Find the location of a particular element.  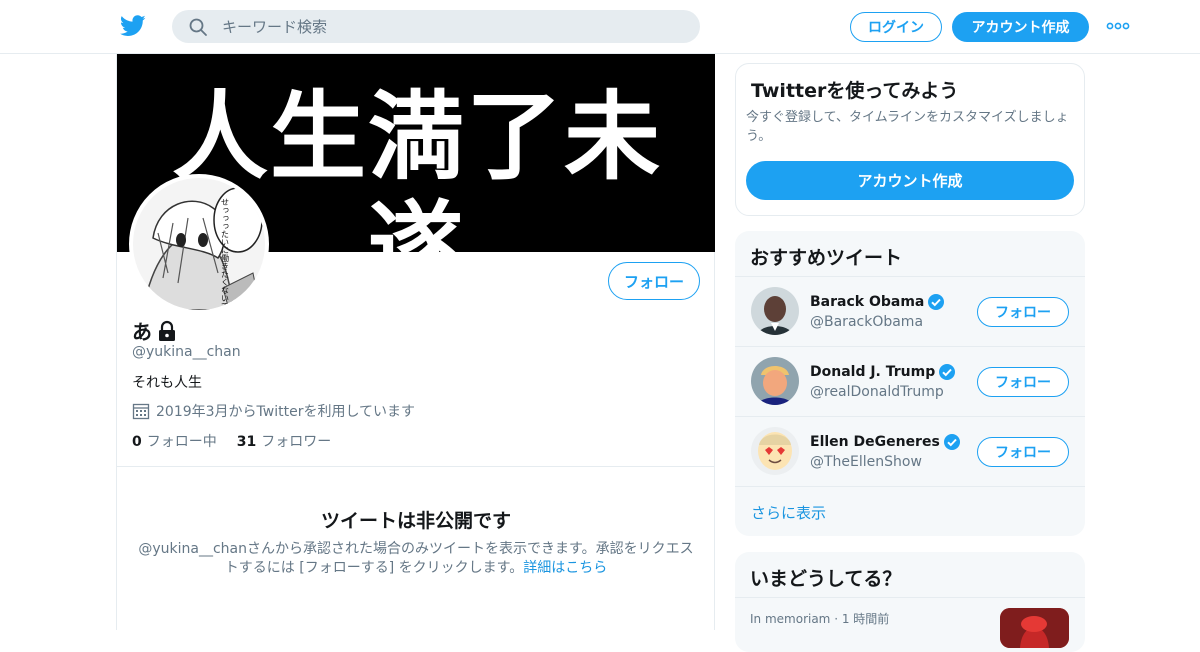

calendar-icon is located at coordinates (141, 411).